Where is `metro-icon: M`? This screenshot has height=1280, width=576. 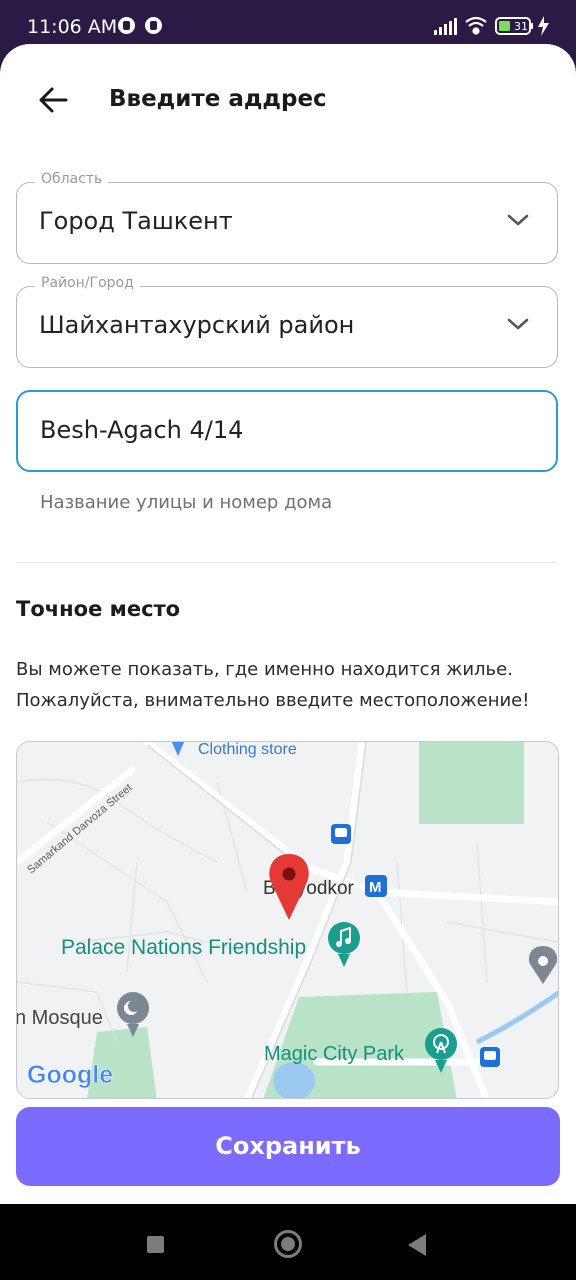
metro-icon: M is located at coordinates (376, 886).